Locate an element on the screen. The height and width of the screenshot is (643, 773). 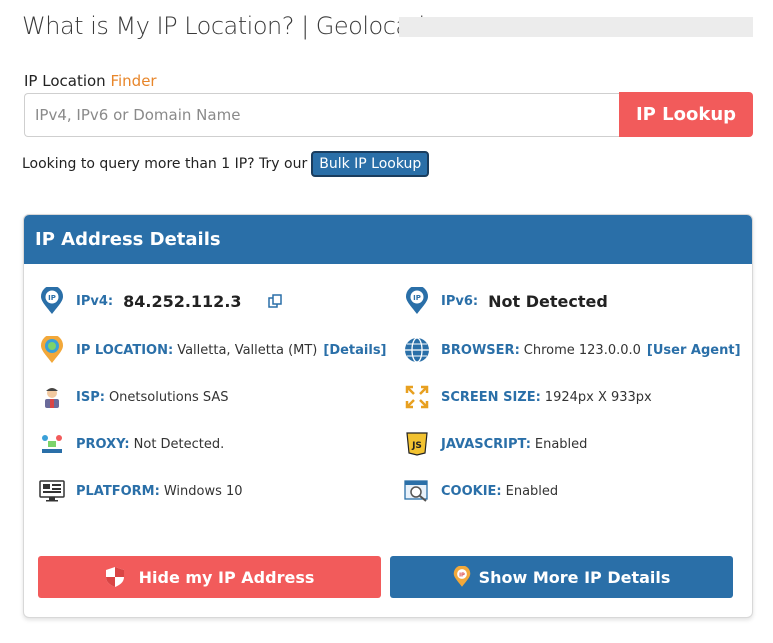
page-title: What is My IP Location? | Geolocation is located at coordinates (238, 26).